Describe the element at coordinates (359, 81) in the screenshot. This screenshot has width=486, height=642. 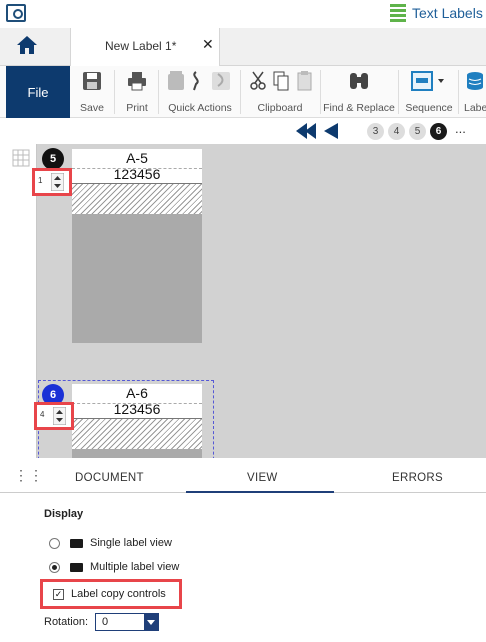
I see `binoculars-icon` at that location.